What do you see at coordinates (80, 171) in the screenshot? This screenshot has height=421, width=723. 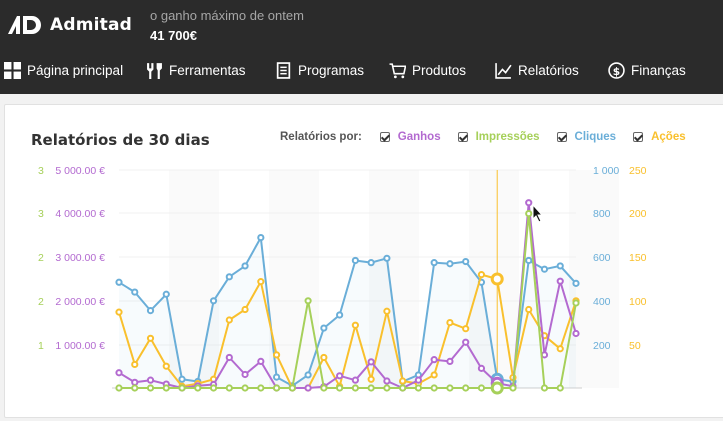 I see `y-tick-left-inner: 5 000.00 €` at bounding box center [80, 171].